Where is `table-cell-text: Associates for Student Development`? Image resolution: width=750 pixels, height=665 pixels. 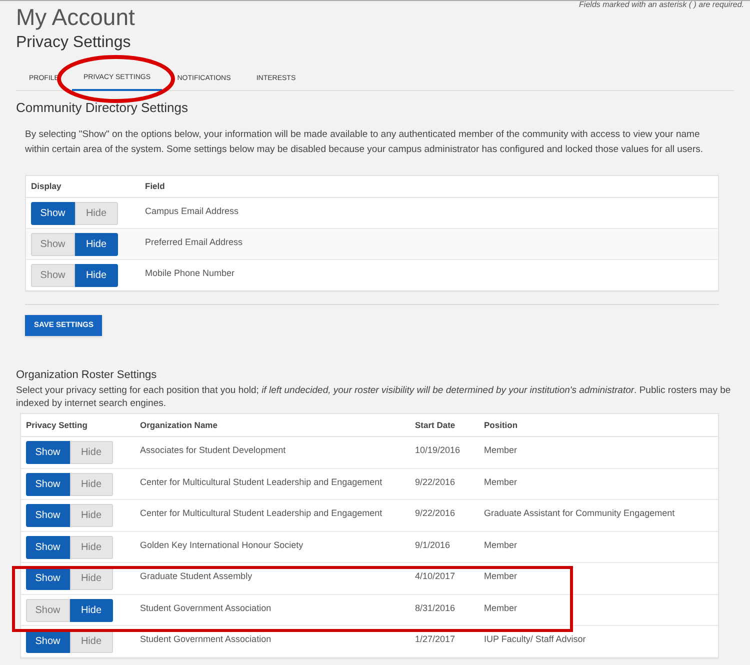 table-cell-text: Associates for Student Development is located at coordinates (213, 450).